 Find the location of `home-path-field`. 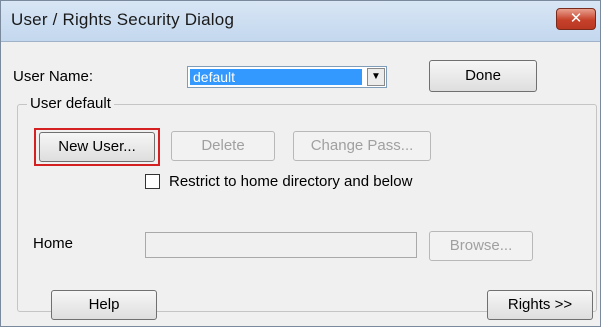

home-path-field is located at coordinates (281, 245).